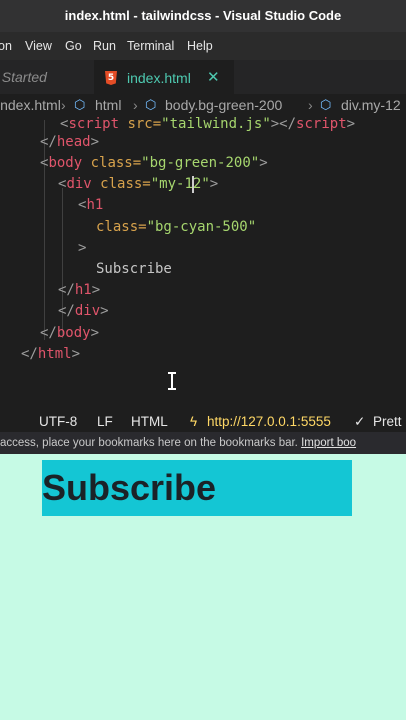 Image resolution: width=406 pixels, height=720 pixels. I want to click on status-live-server-url: http://127.0.0.1:5555, so click(269, 421).